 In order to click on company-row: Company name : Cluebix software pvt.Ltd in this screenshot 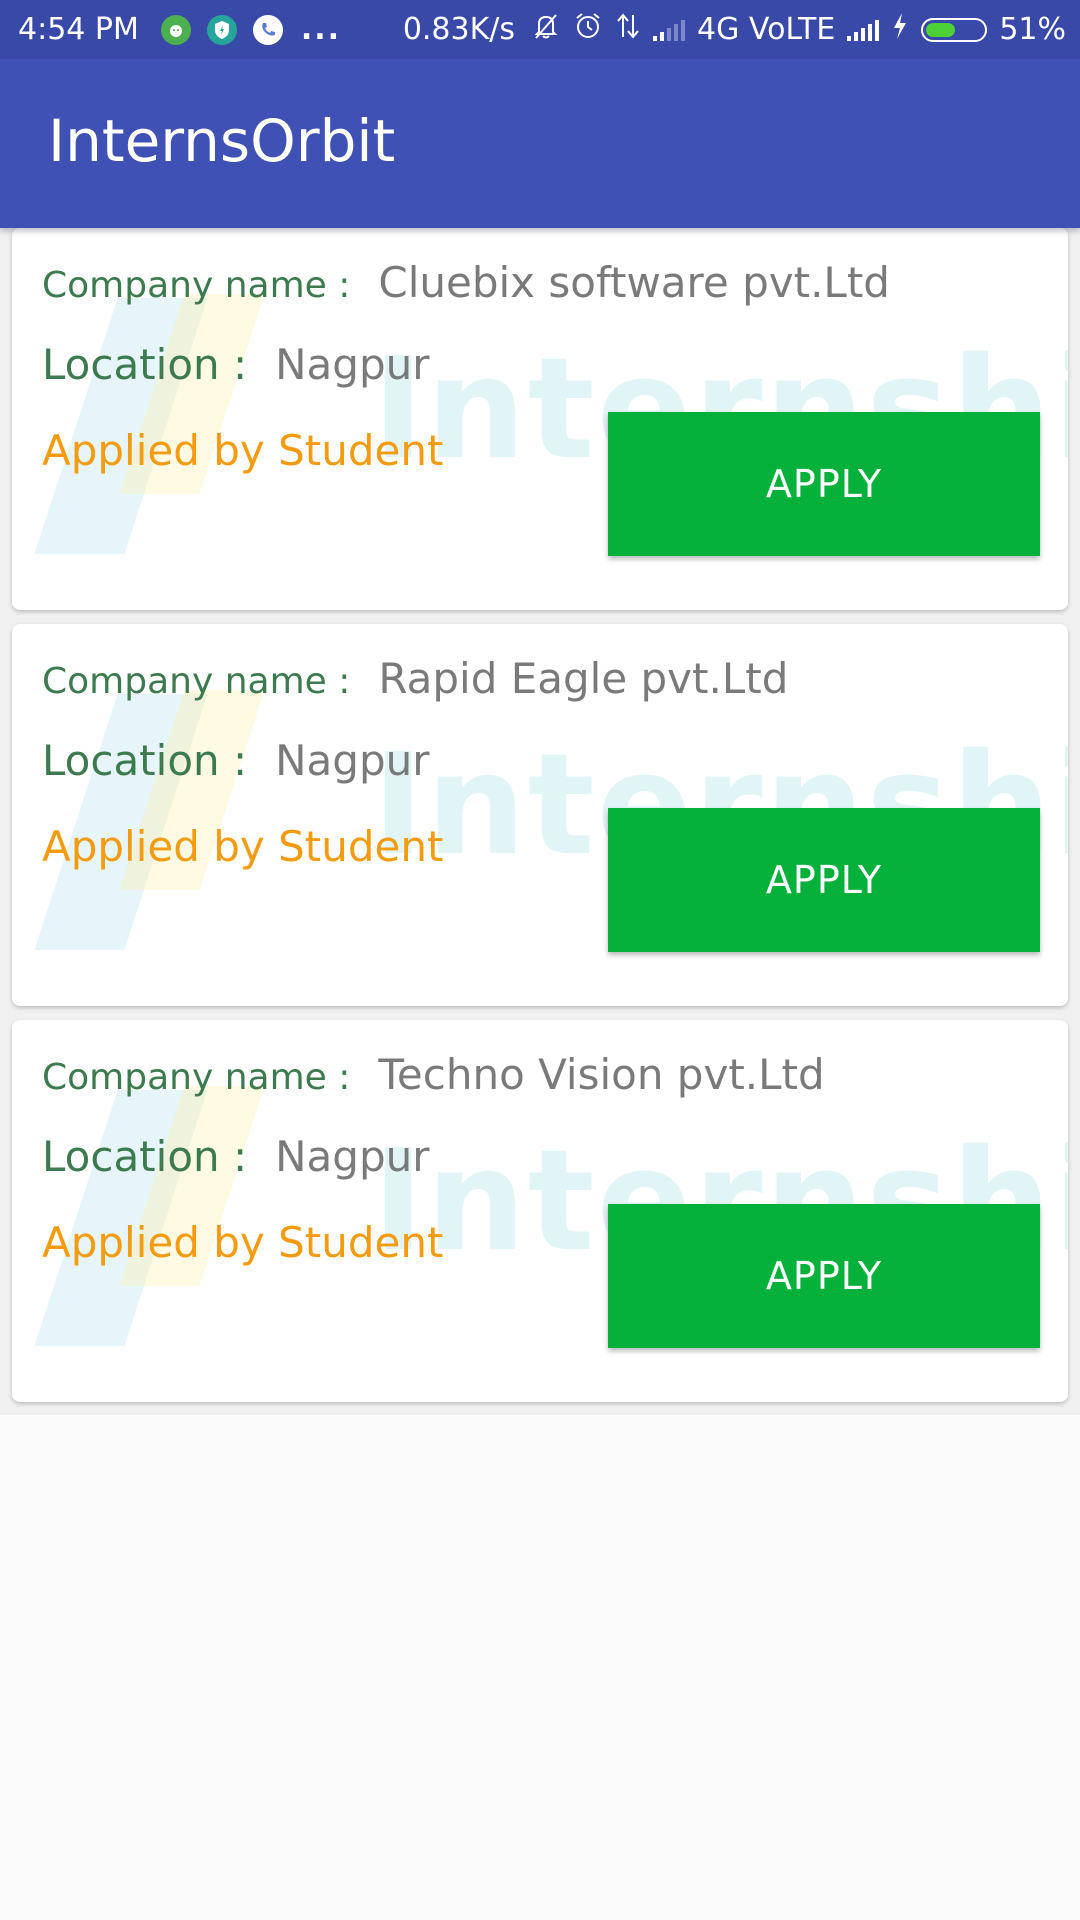, I will do `click(466, 282)`.